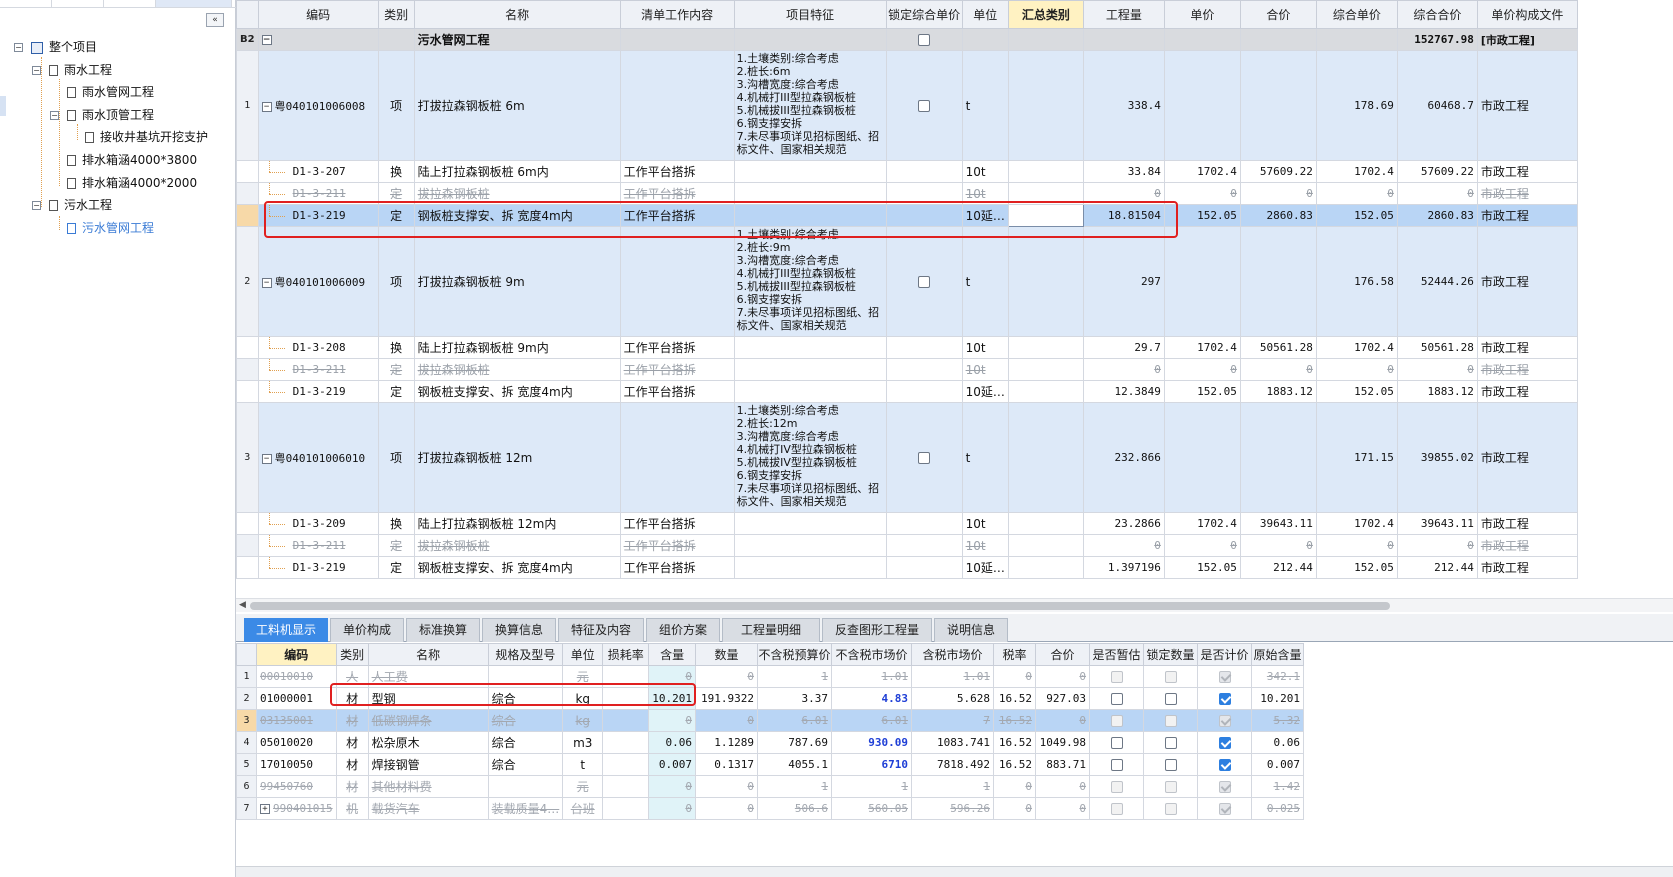 This screenshot has height=877, width=1673. What do you see at coordinates (318, 457) in the screenshot?
I see `code-cell: − 粤040101006010` at bounding box center [318, 457].